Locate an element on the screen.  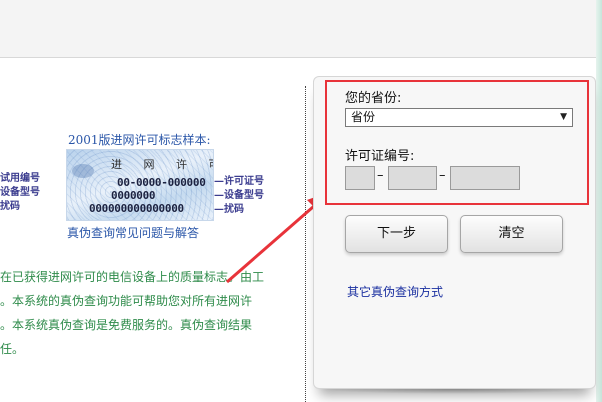
faq-link: 真伪查询常见问题与解答 is located at coordinates (133, 232).